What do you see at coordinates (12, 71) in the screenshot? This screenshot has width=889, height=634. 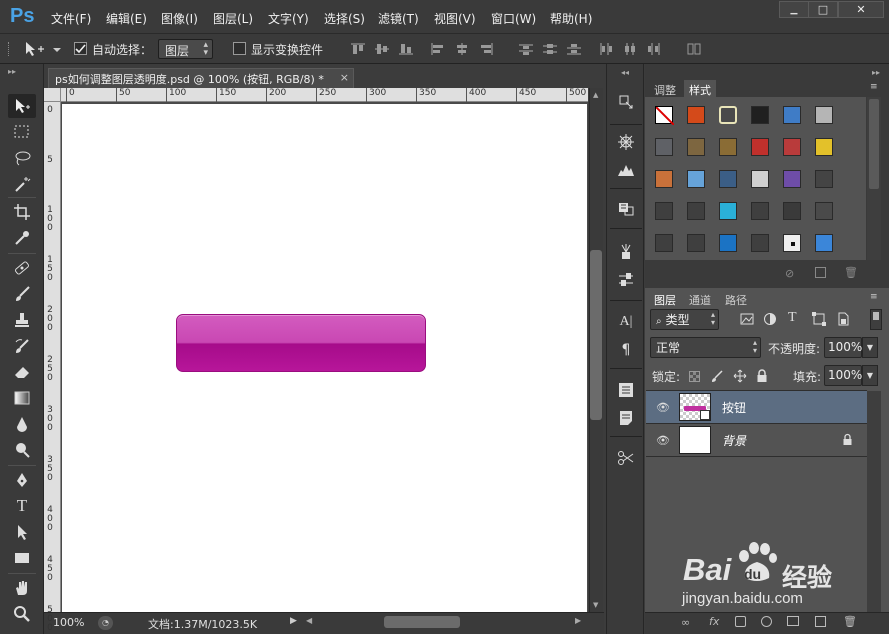 I see `collapse-arrows-icon: ▸▸` at bounding box center [12, 71].